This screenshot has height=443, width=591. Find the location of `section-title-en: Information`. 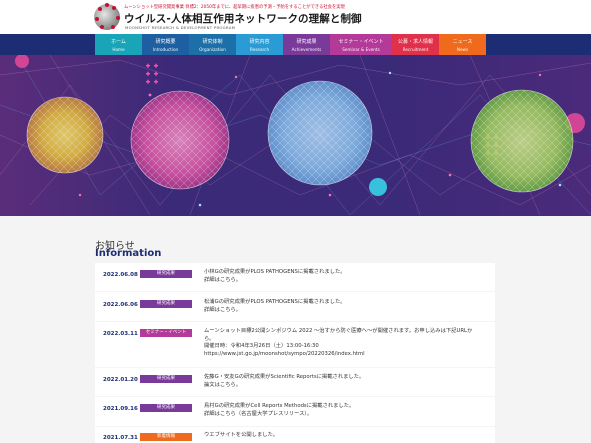

section-title-en: Information is located at coordinates (128, 253).